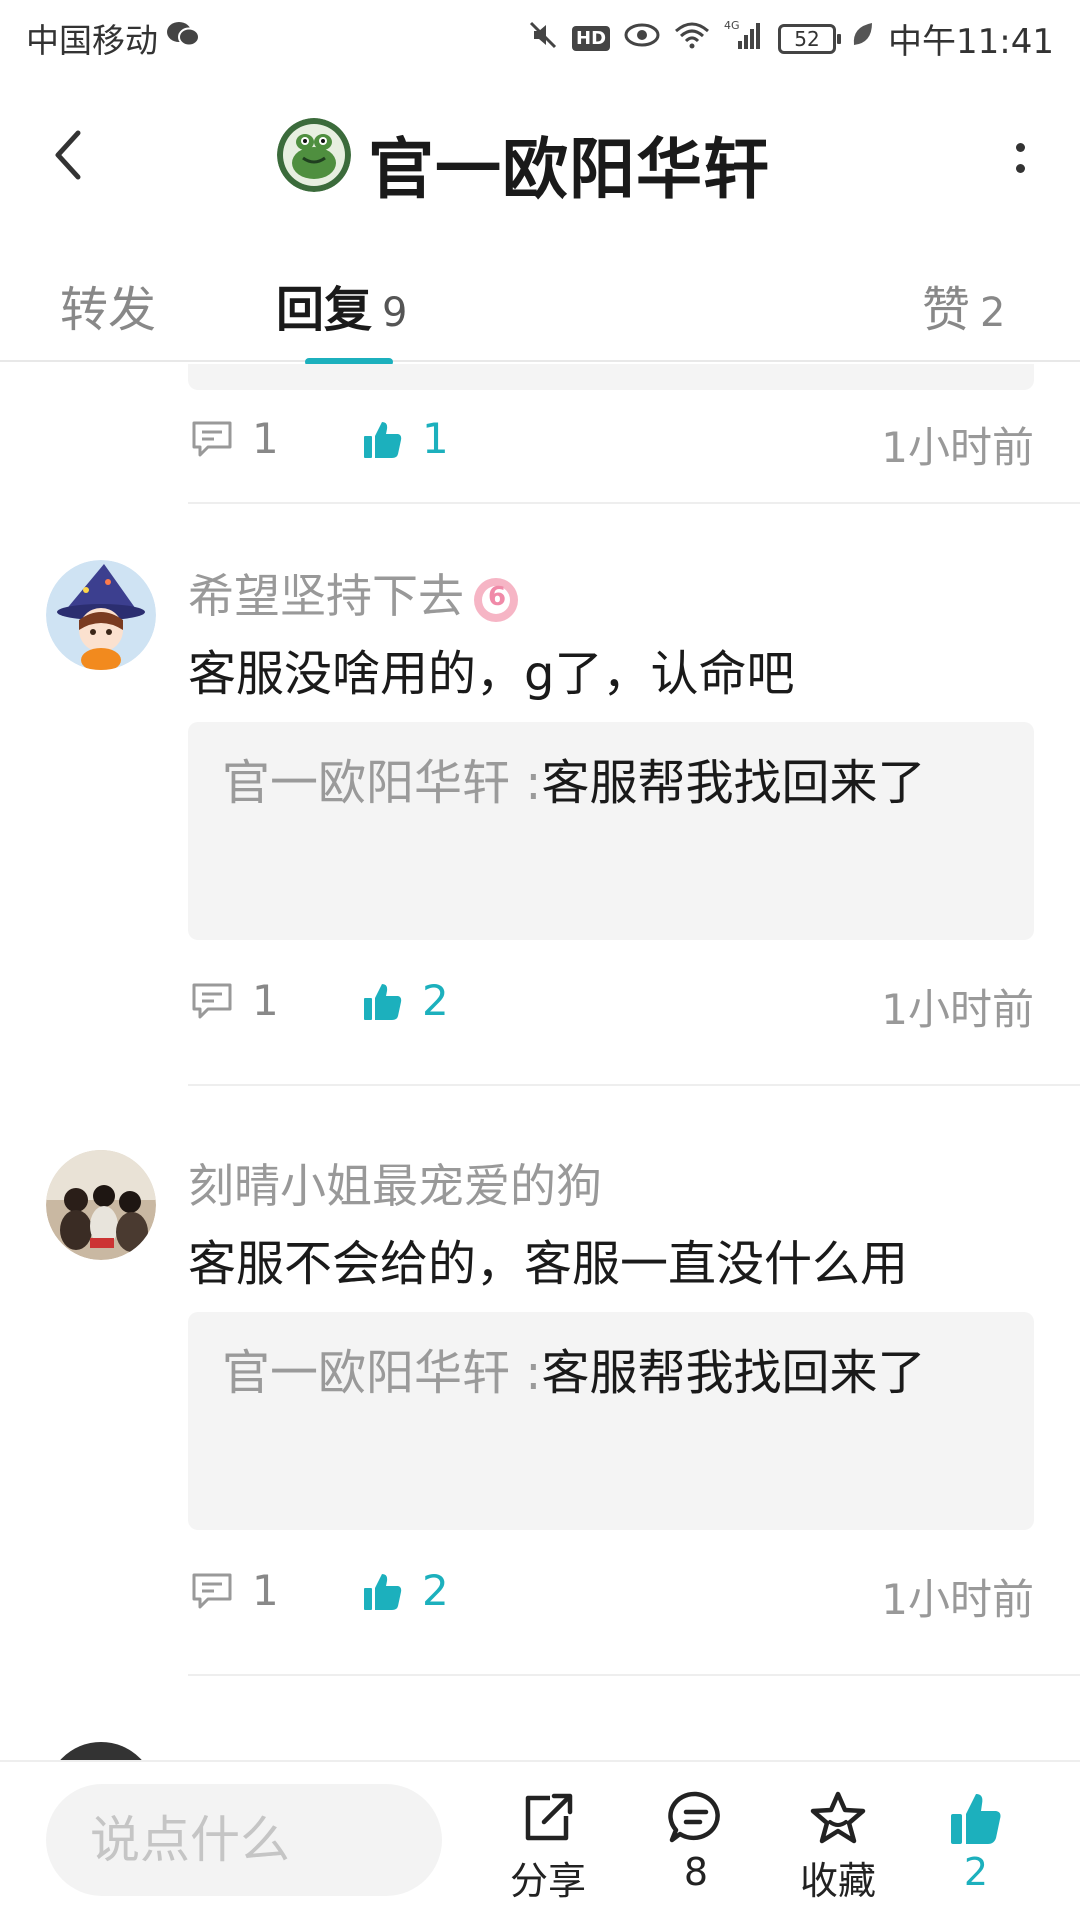 The height and width of the screenshot is (1920, 1080). Describe the element at coordinates (92, 40) in the screenshot. I see `carrier-label: 中国移动` at that location.